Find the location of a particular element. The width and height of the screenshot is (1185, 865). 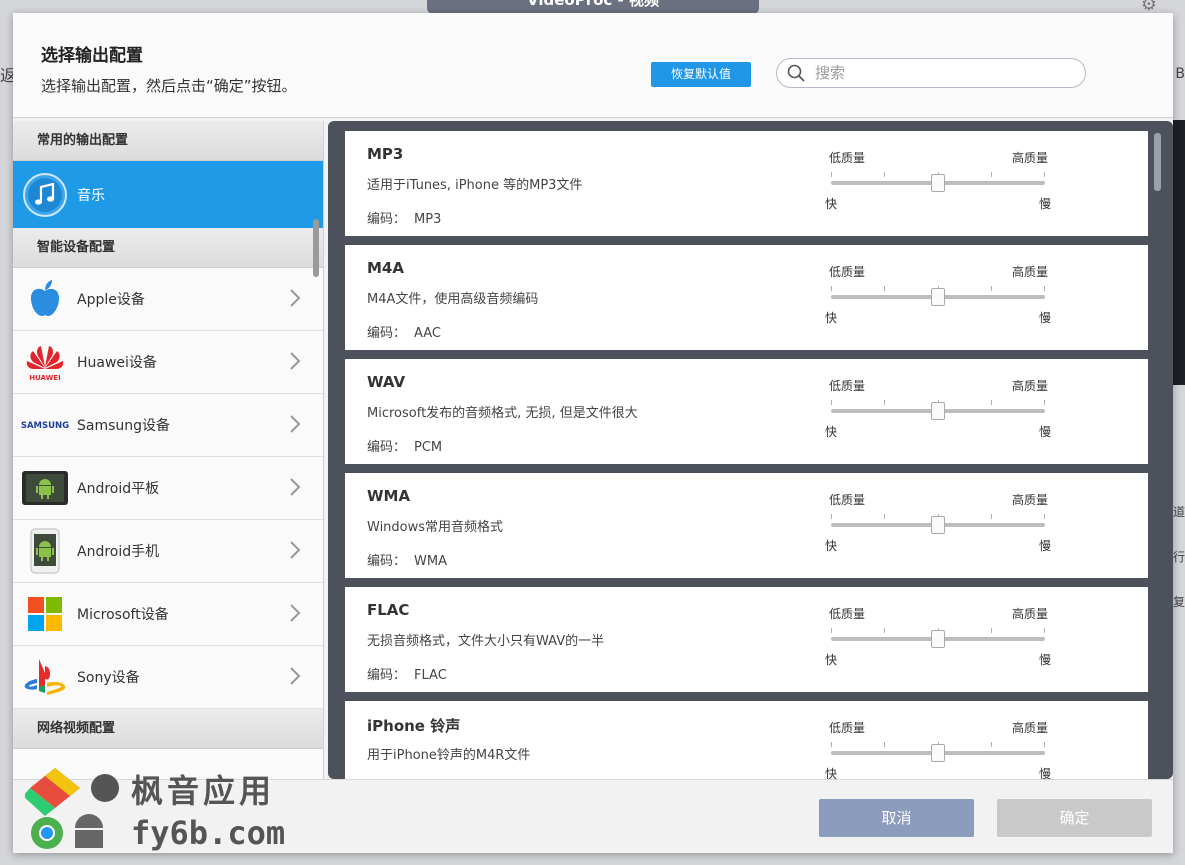

huawei-icon: HUAWEI is located at coordinates (45, 362).